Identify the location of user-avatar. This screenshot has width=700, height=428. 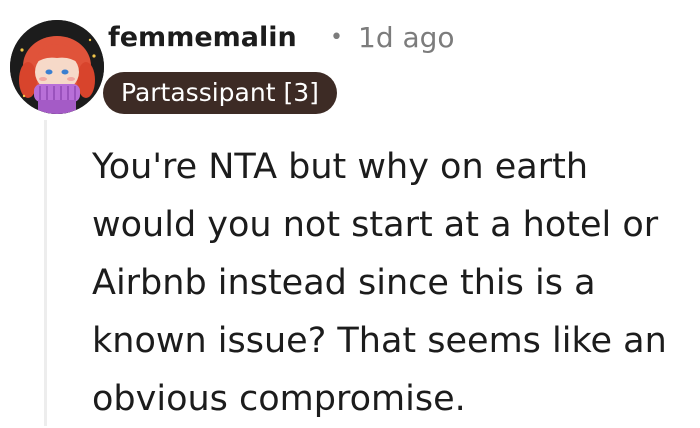
(57, 67).